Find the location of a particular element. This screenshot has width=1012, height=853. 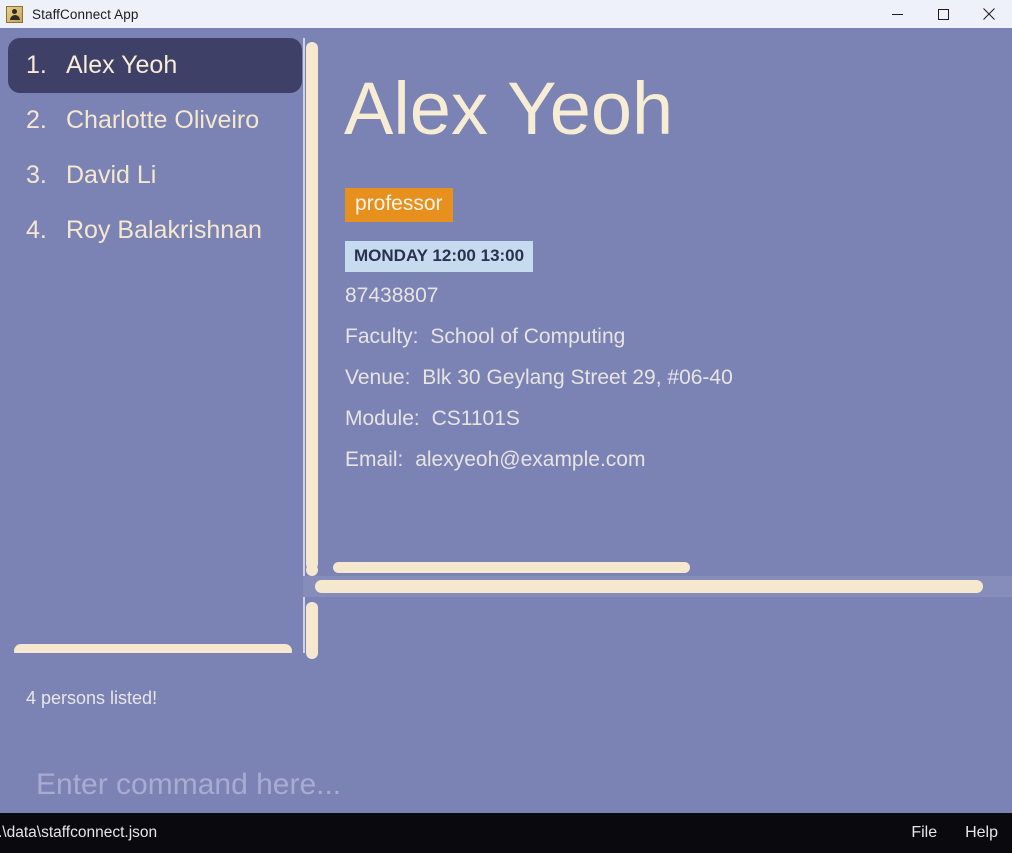

detail-faculty: Faculty: School of Computing is located at coordinates (485, 337).